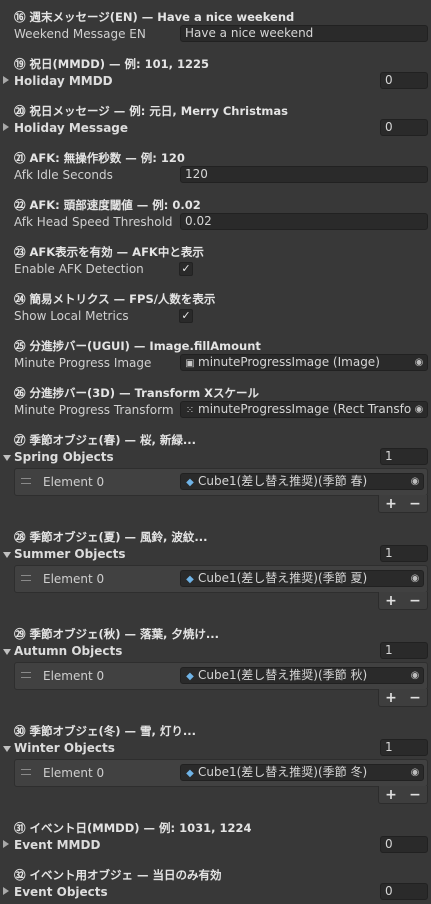 Image resolution: width=431 pixels, height=904 pixels. What do you see at coordinates (404, 891) in the screenshot?
I see `event-objects-size-input: 0` at bounding box center [404, 891].